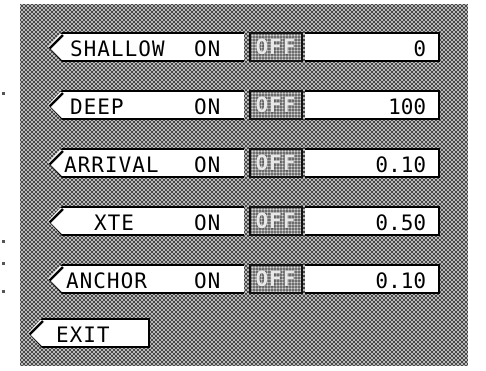 The width and height of the screenshot is (486, 371). I want to click on alarm-row-xte: XTE ON OFF 0.50, so click(244, 221).